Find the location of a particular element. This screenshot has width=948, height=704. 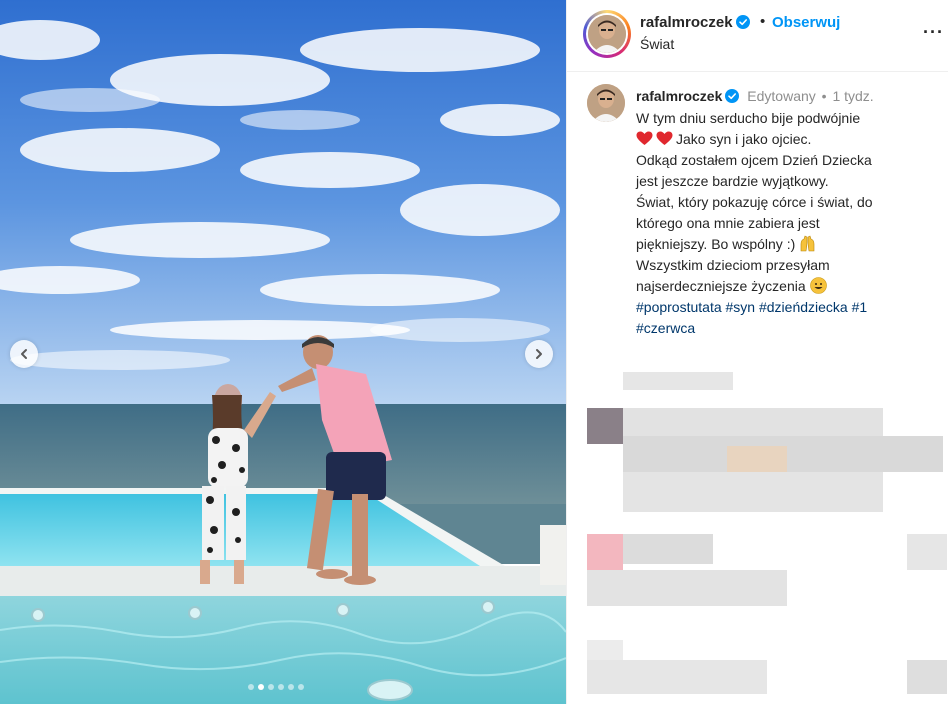

hashtag-link: #syn is located at coordinates (741, 307).